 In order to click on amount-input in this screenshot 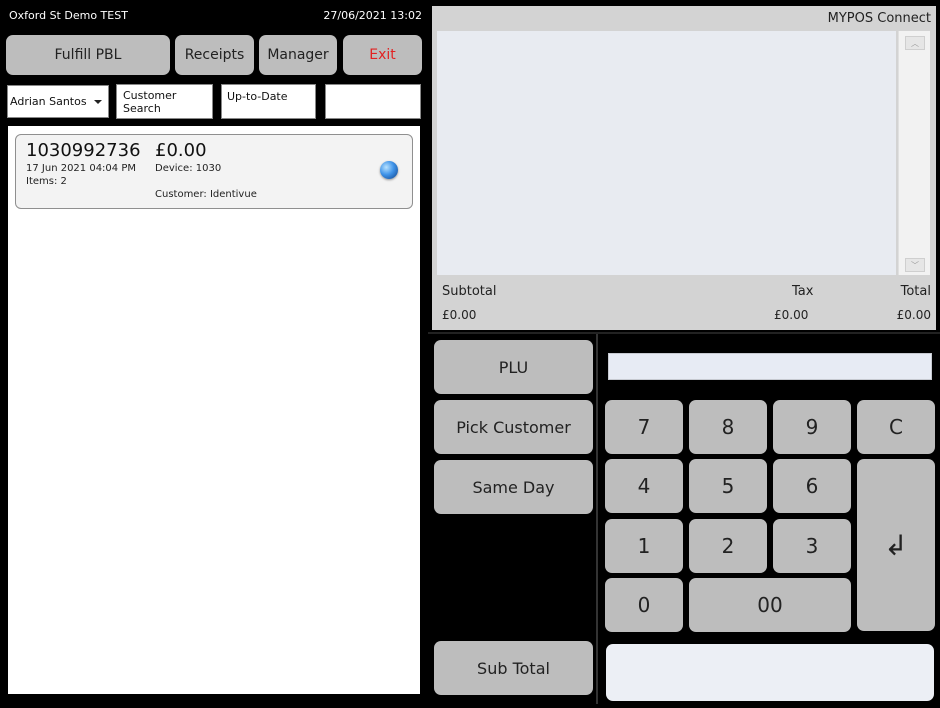, I will do `click(770, 366)`.